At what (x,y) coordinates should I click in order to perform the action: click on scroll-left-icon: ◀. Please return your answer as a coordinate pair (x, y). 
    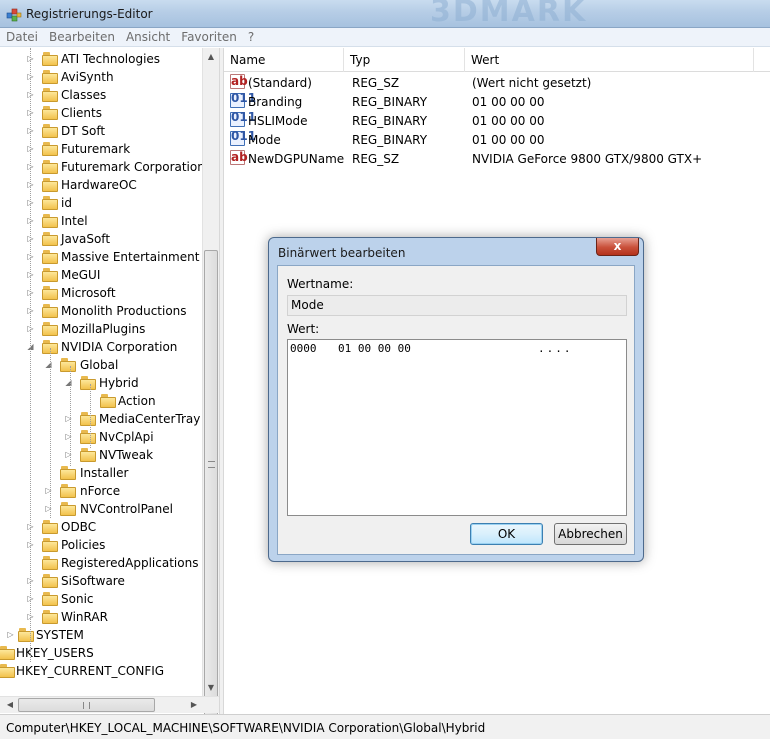
    Looking at the image, I should click on (10, 705).